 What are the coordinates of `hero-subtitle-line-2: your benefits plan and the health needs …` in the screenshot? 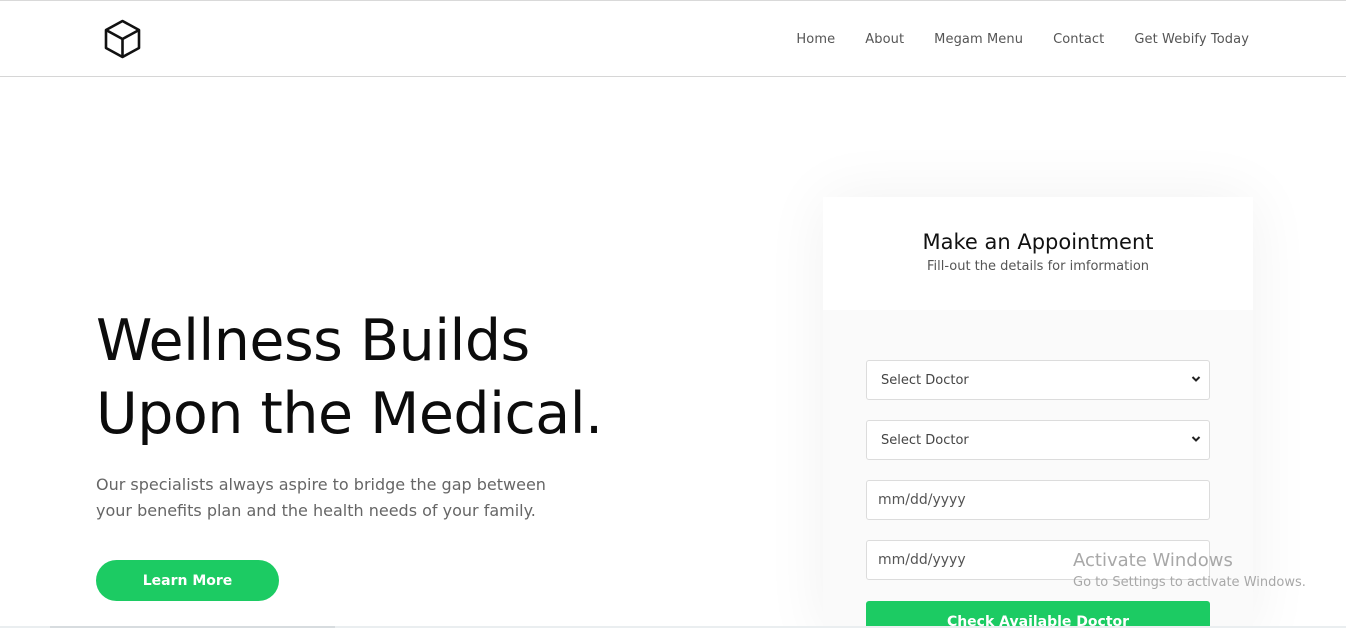 It's located at (316, 510).